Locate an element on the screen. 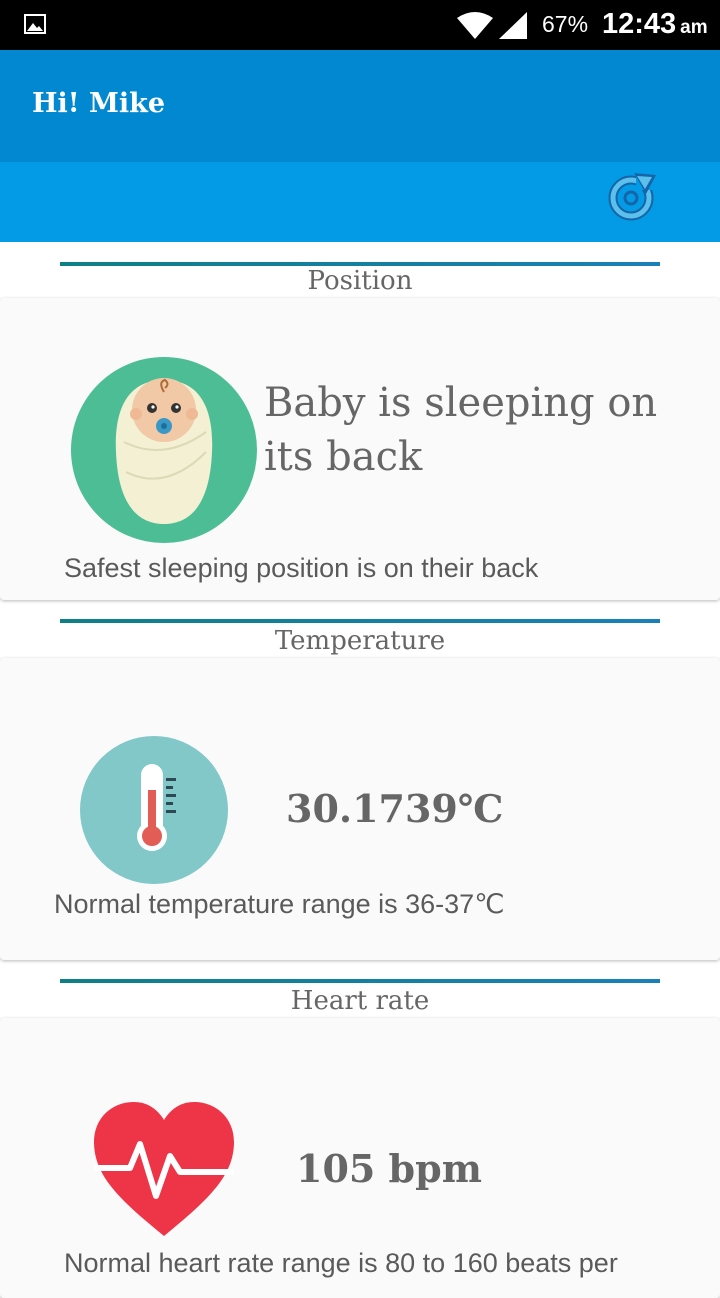  clock-time: 12:43 is located at coordinates (639, 24).